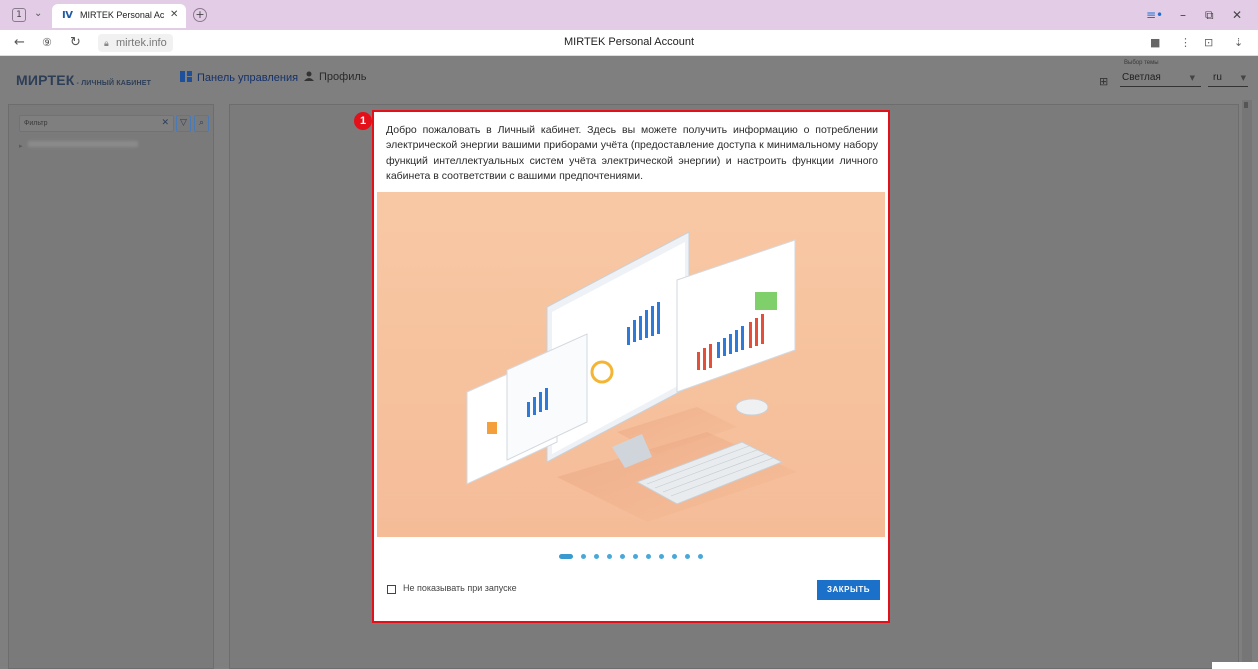 Image resolution: width=1258 pixels, height=669 pixels. I want to click on search-button: ⌕, so click(201, 123).